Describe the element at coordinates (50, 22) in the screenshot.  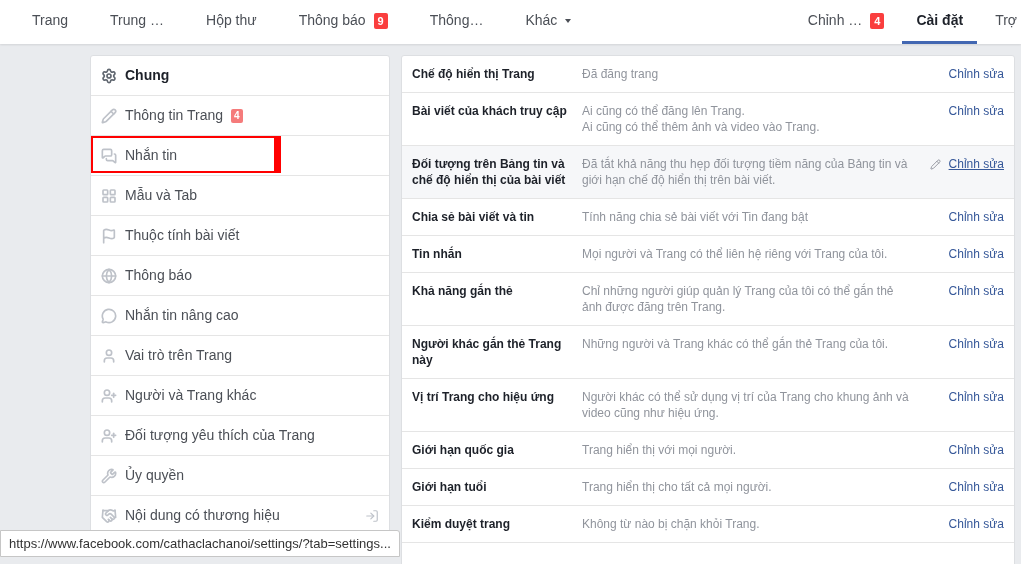
I see `nav-tab: Trang` at that location.